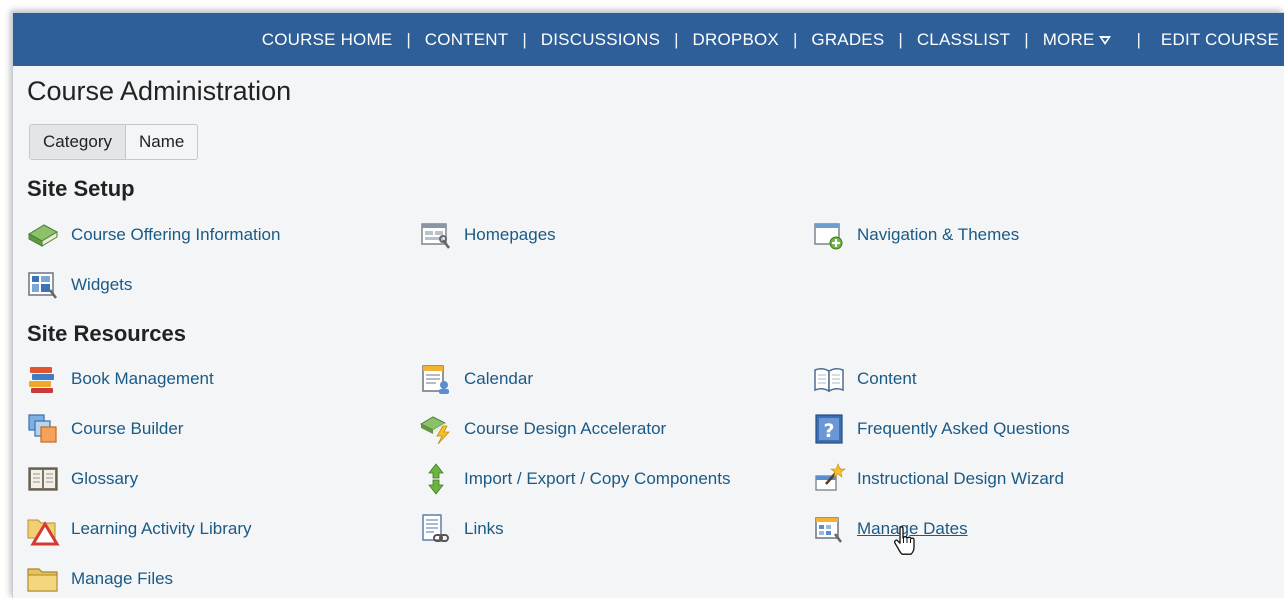 Image resolution: width=1284 pixels, height=598 pixels. What do you see at coordinates (963, 428) in the screenshot?
I see `tool-label: Frequently Asked Questions` at bounding box center [963, 428].